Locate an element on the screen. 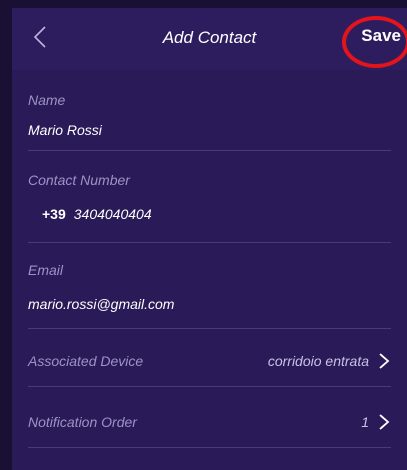 The height and width of the screenshot is (470, 407). name-field: Name Mario Rossi is located at coordinates (209, 117).